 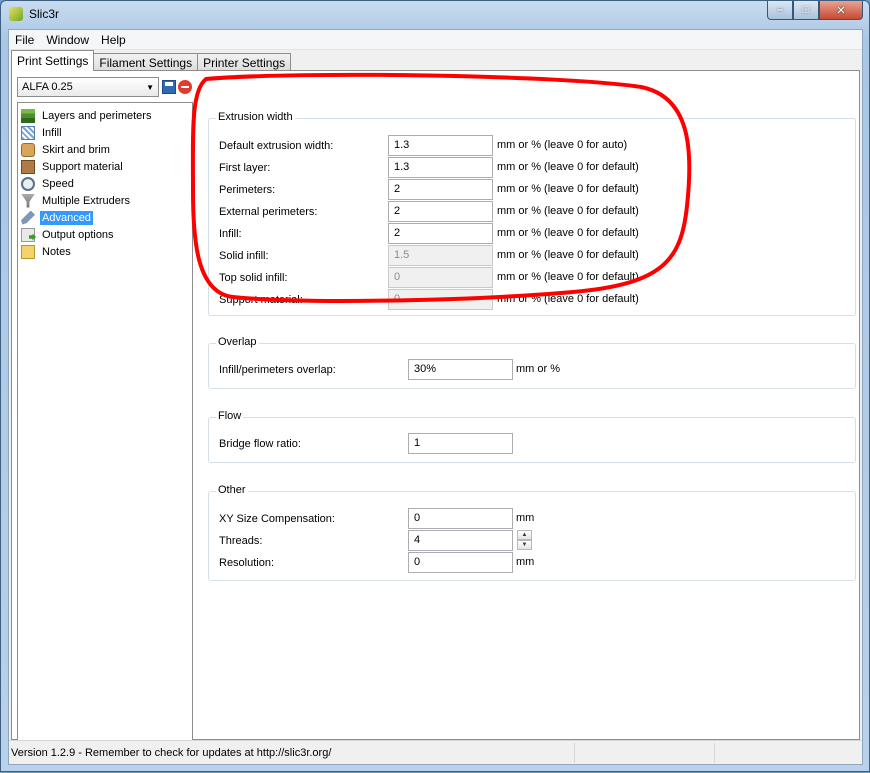 I want to click on form-row: Support material:, so click(x=261, y=299).